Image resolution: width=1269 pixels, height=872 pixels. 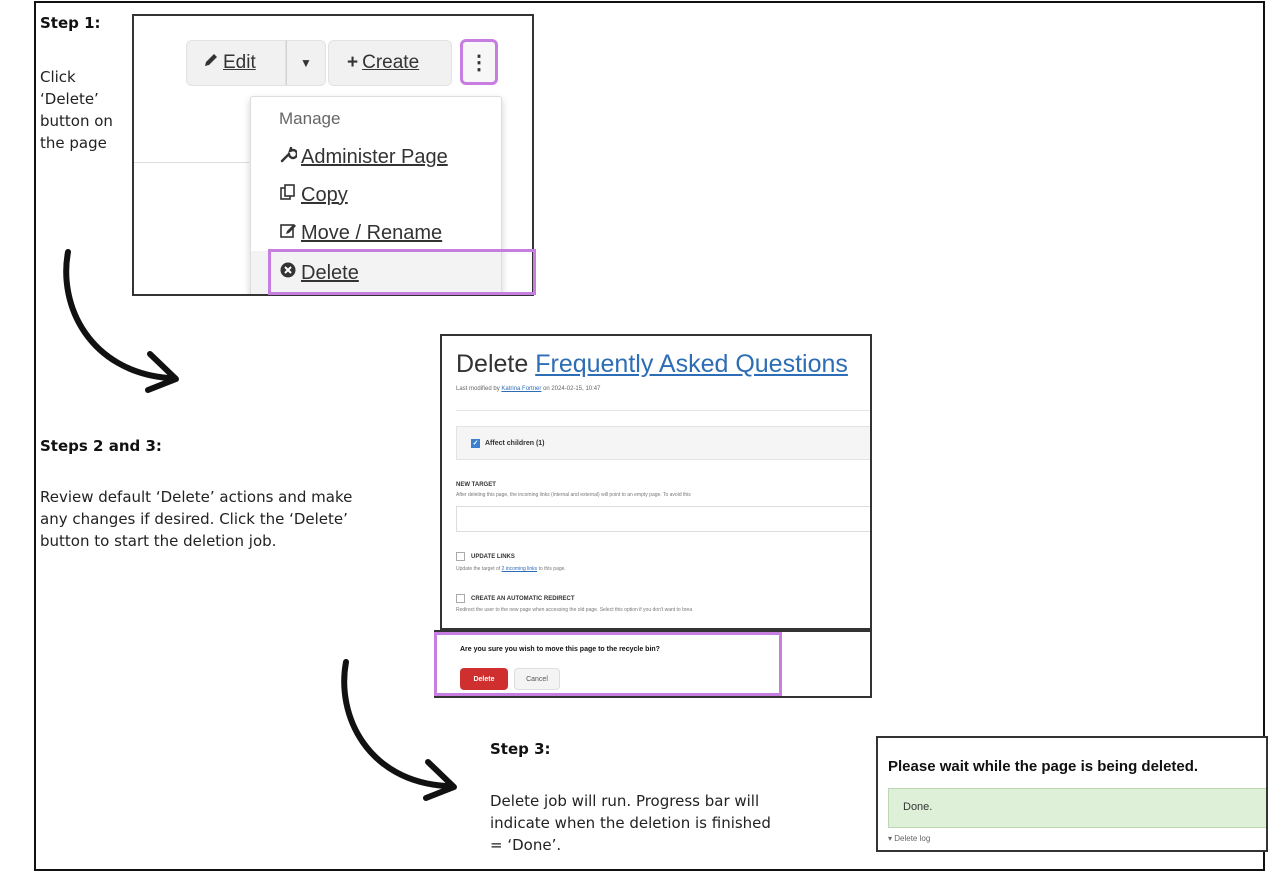 What do you see at coordinates (608, 664) in the screenshot?
I see `confirm-highlight-box` at bounding box center [608, 664].